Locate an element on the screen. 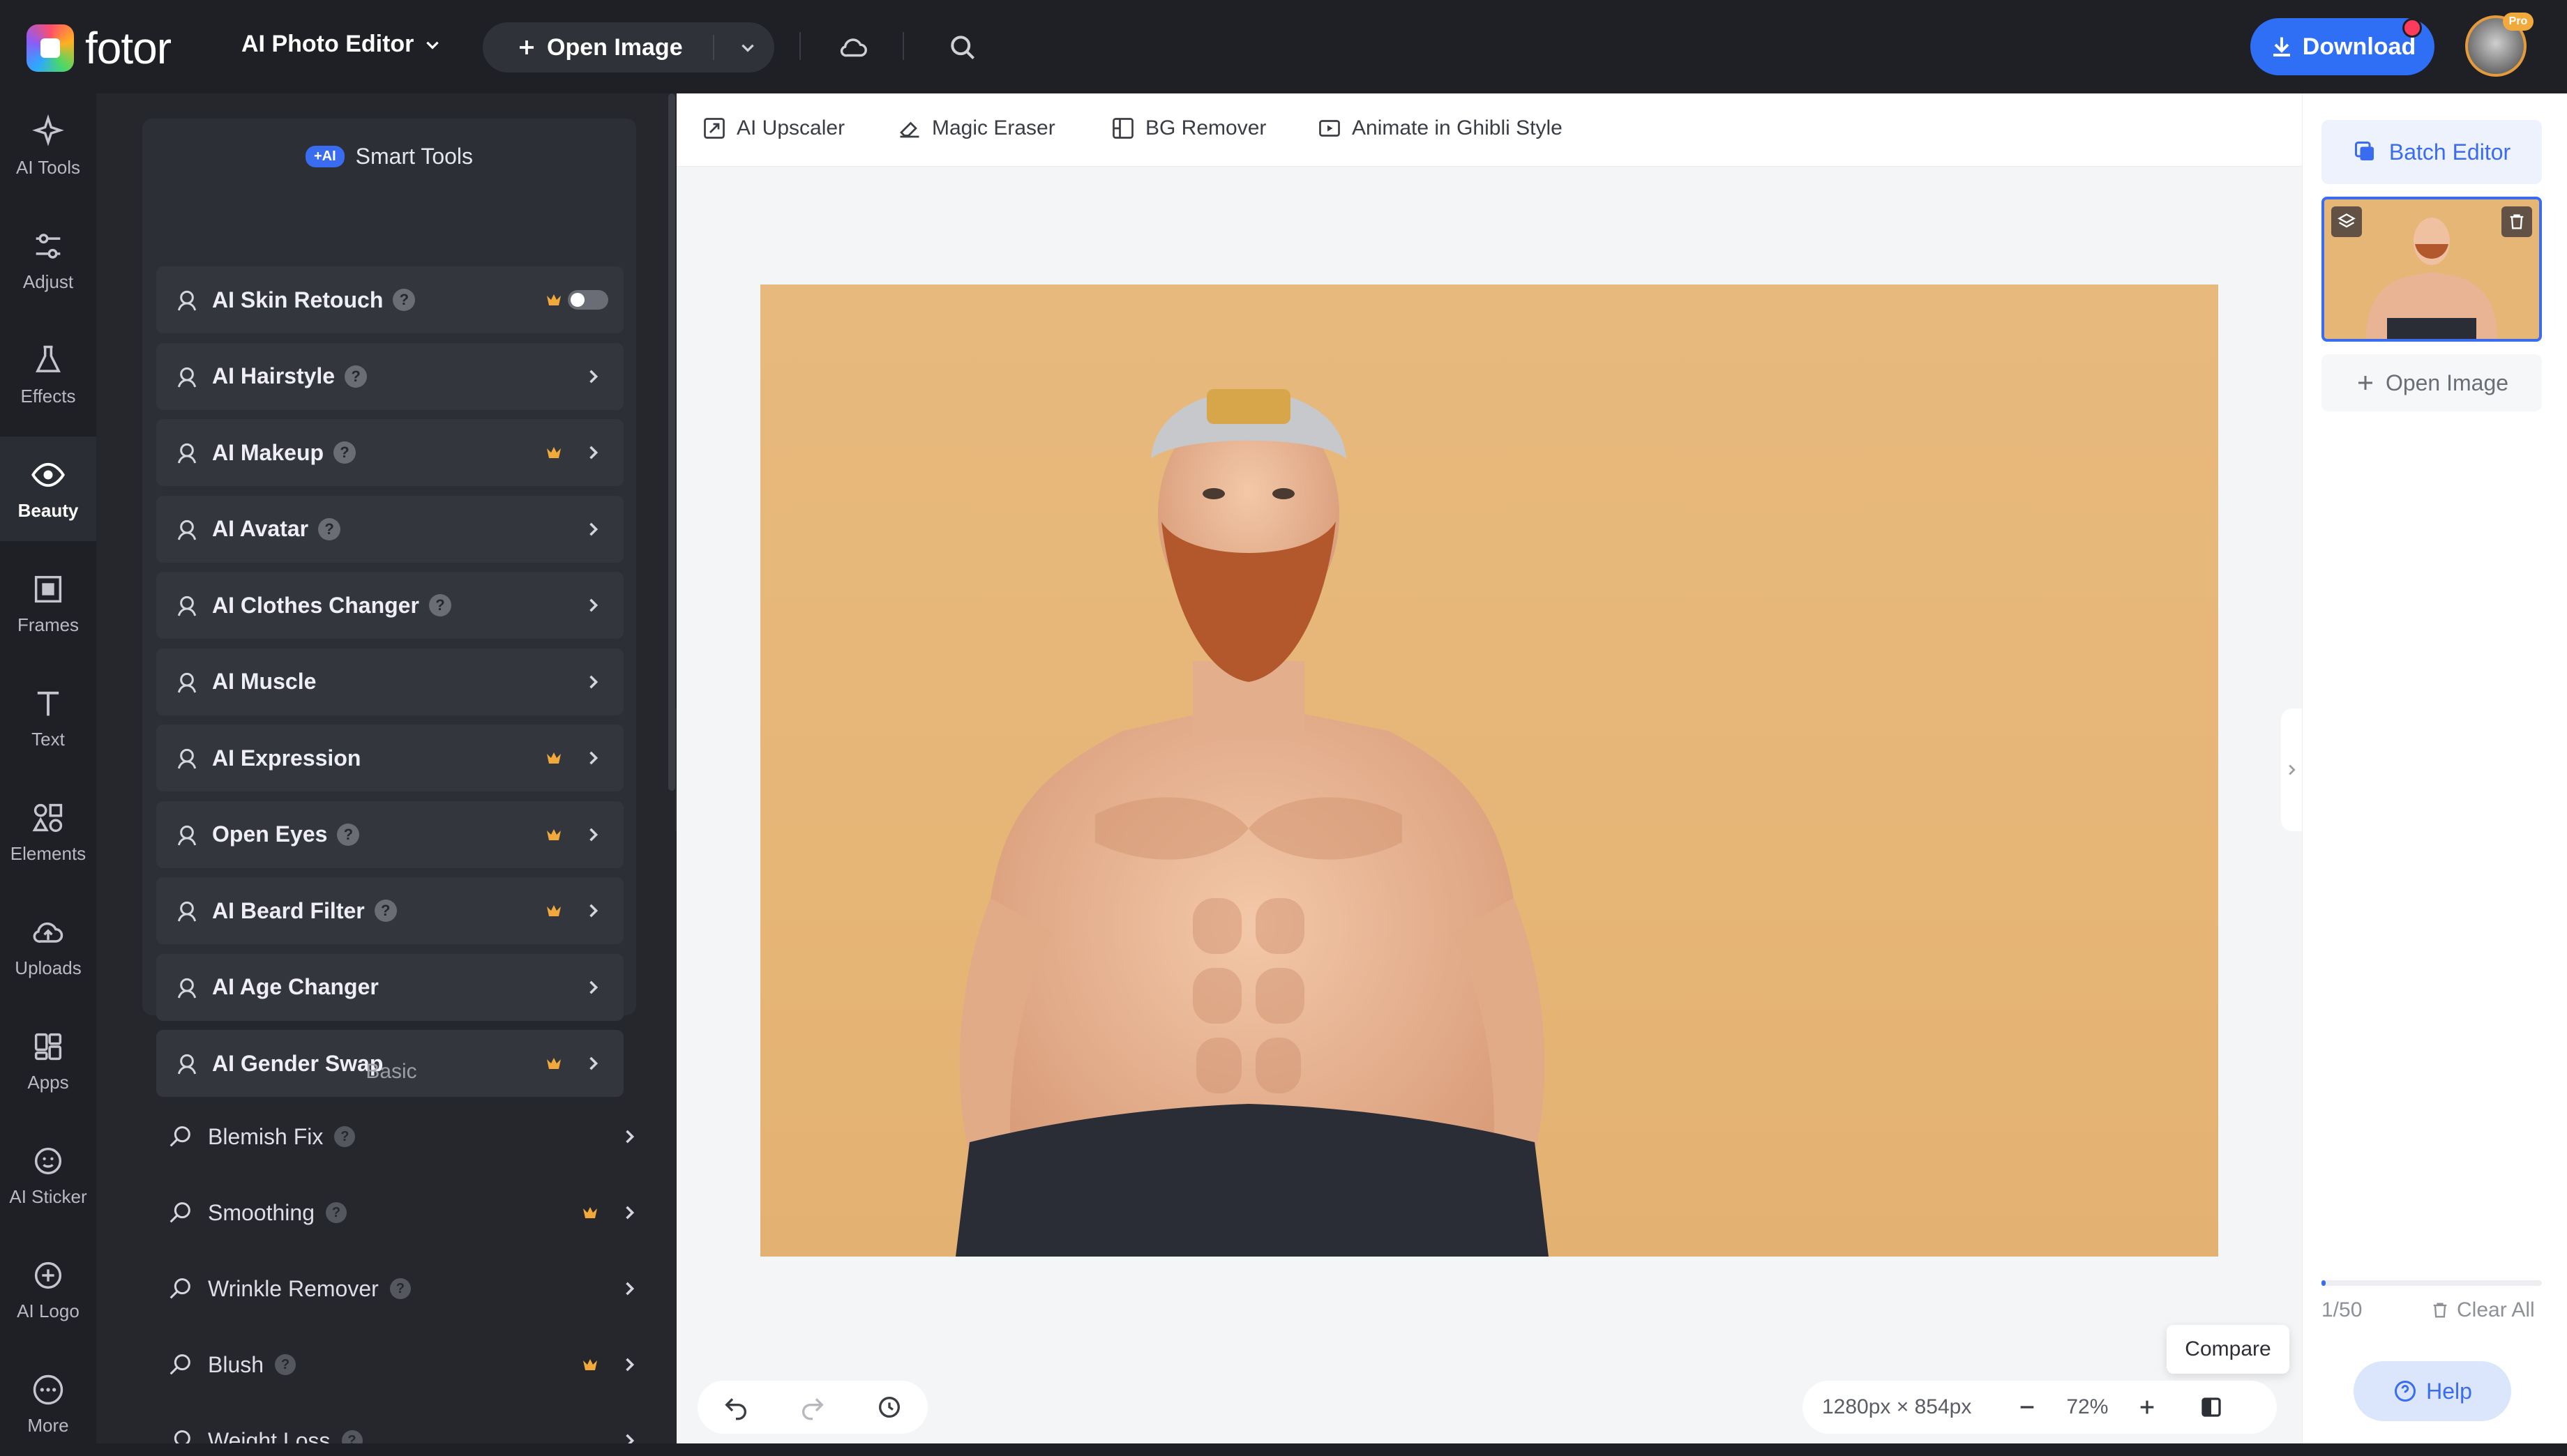  tool-ai-expression: AI Expression is located at coordinates (390, 758).